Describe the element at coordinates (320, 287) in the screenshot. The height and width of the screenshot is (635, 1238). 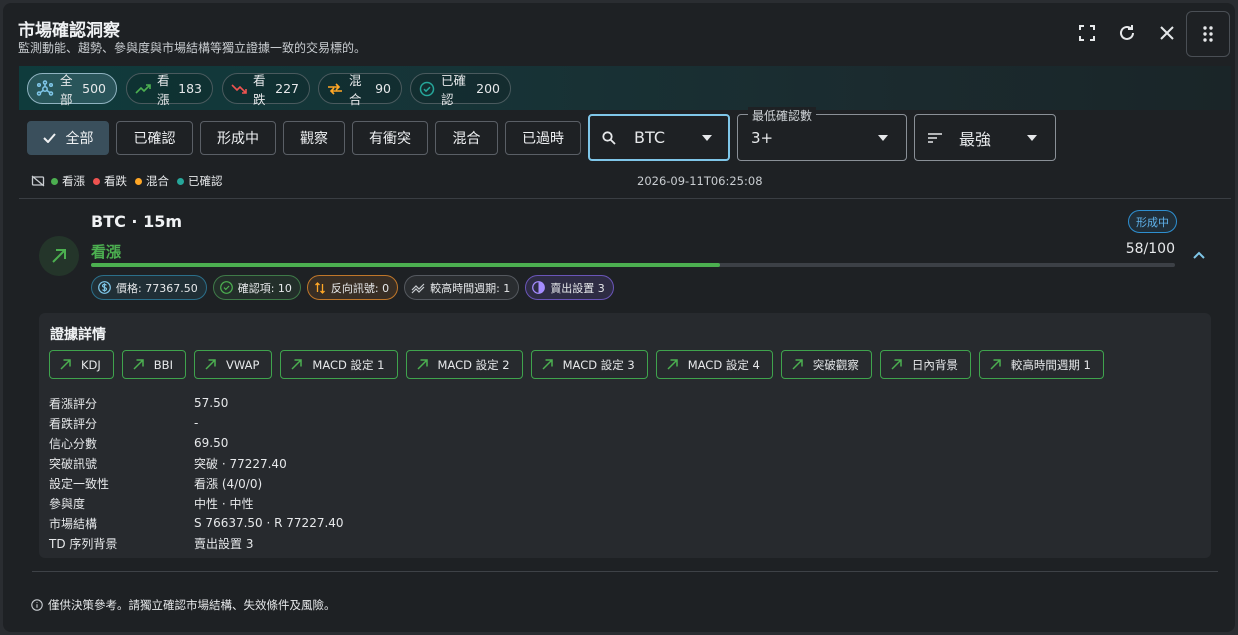
I see `swap-vert-icon` at that location.